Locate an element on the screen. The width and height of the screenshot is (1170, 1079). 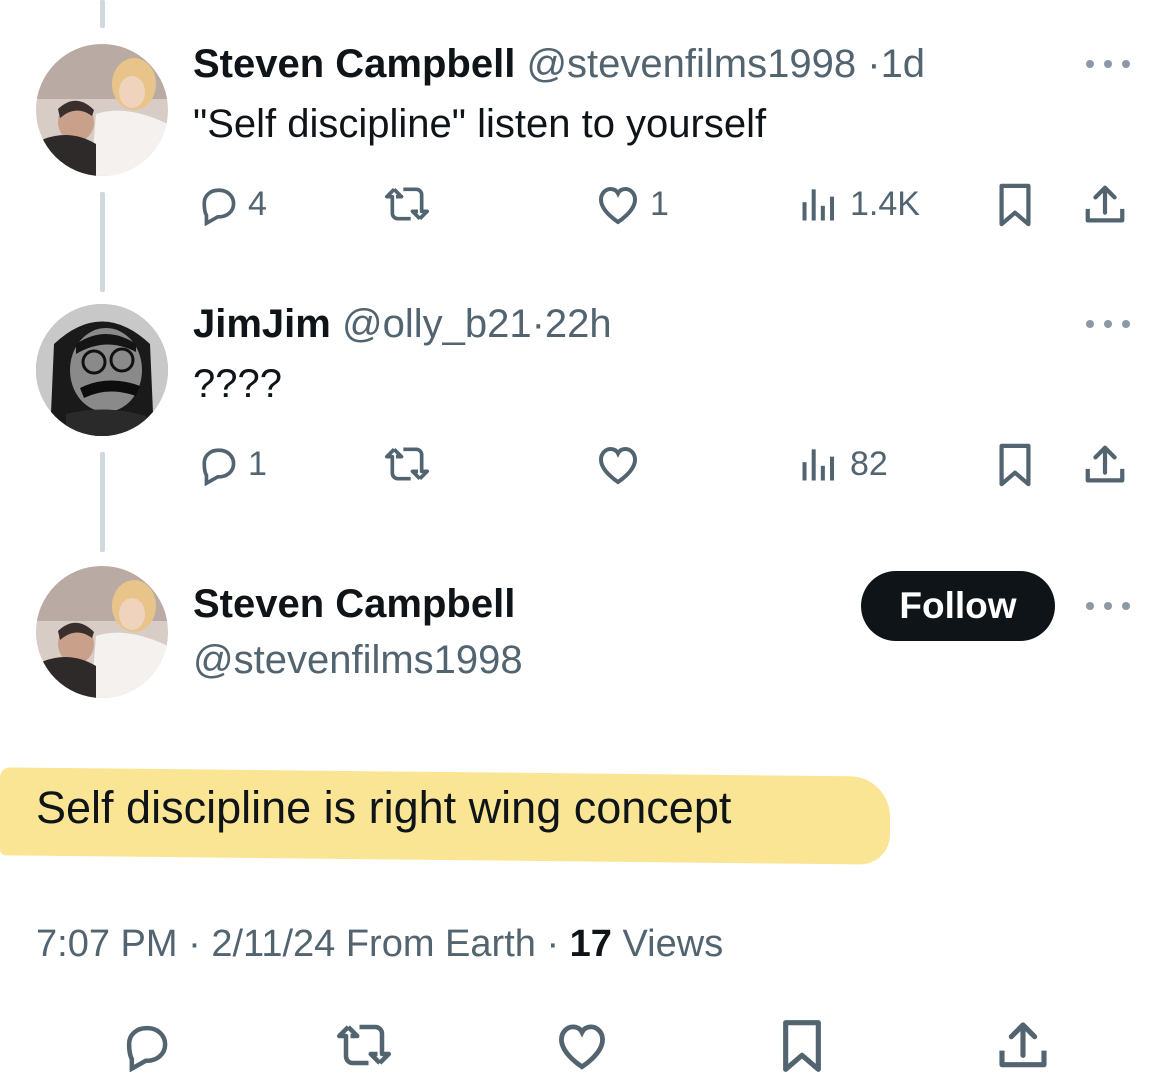
reply-button: 1 is located at coordinates (231, 464).